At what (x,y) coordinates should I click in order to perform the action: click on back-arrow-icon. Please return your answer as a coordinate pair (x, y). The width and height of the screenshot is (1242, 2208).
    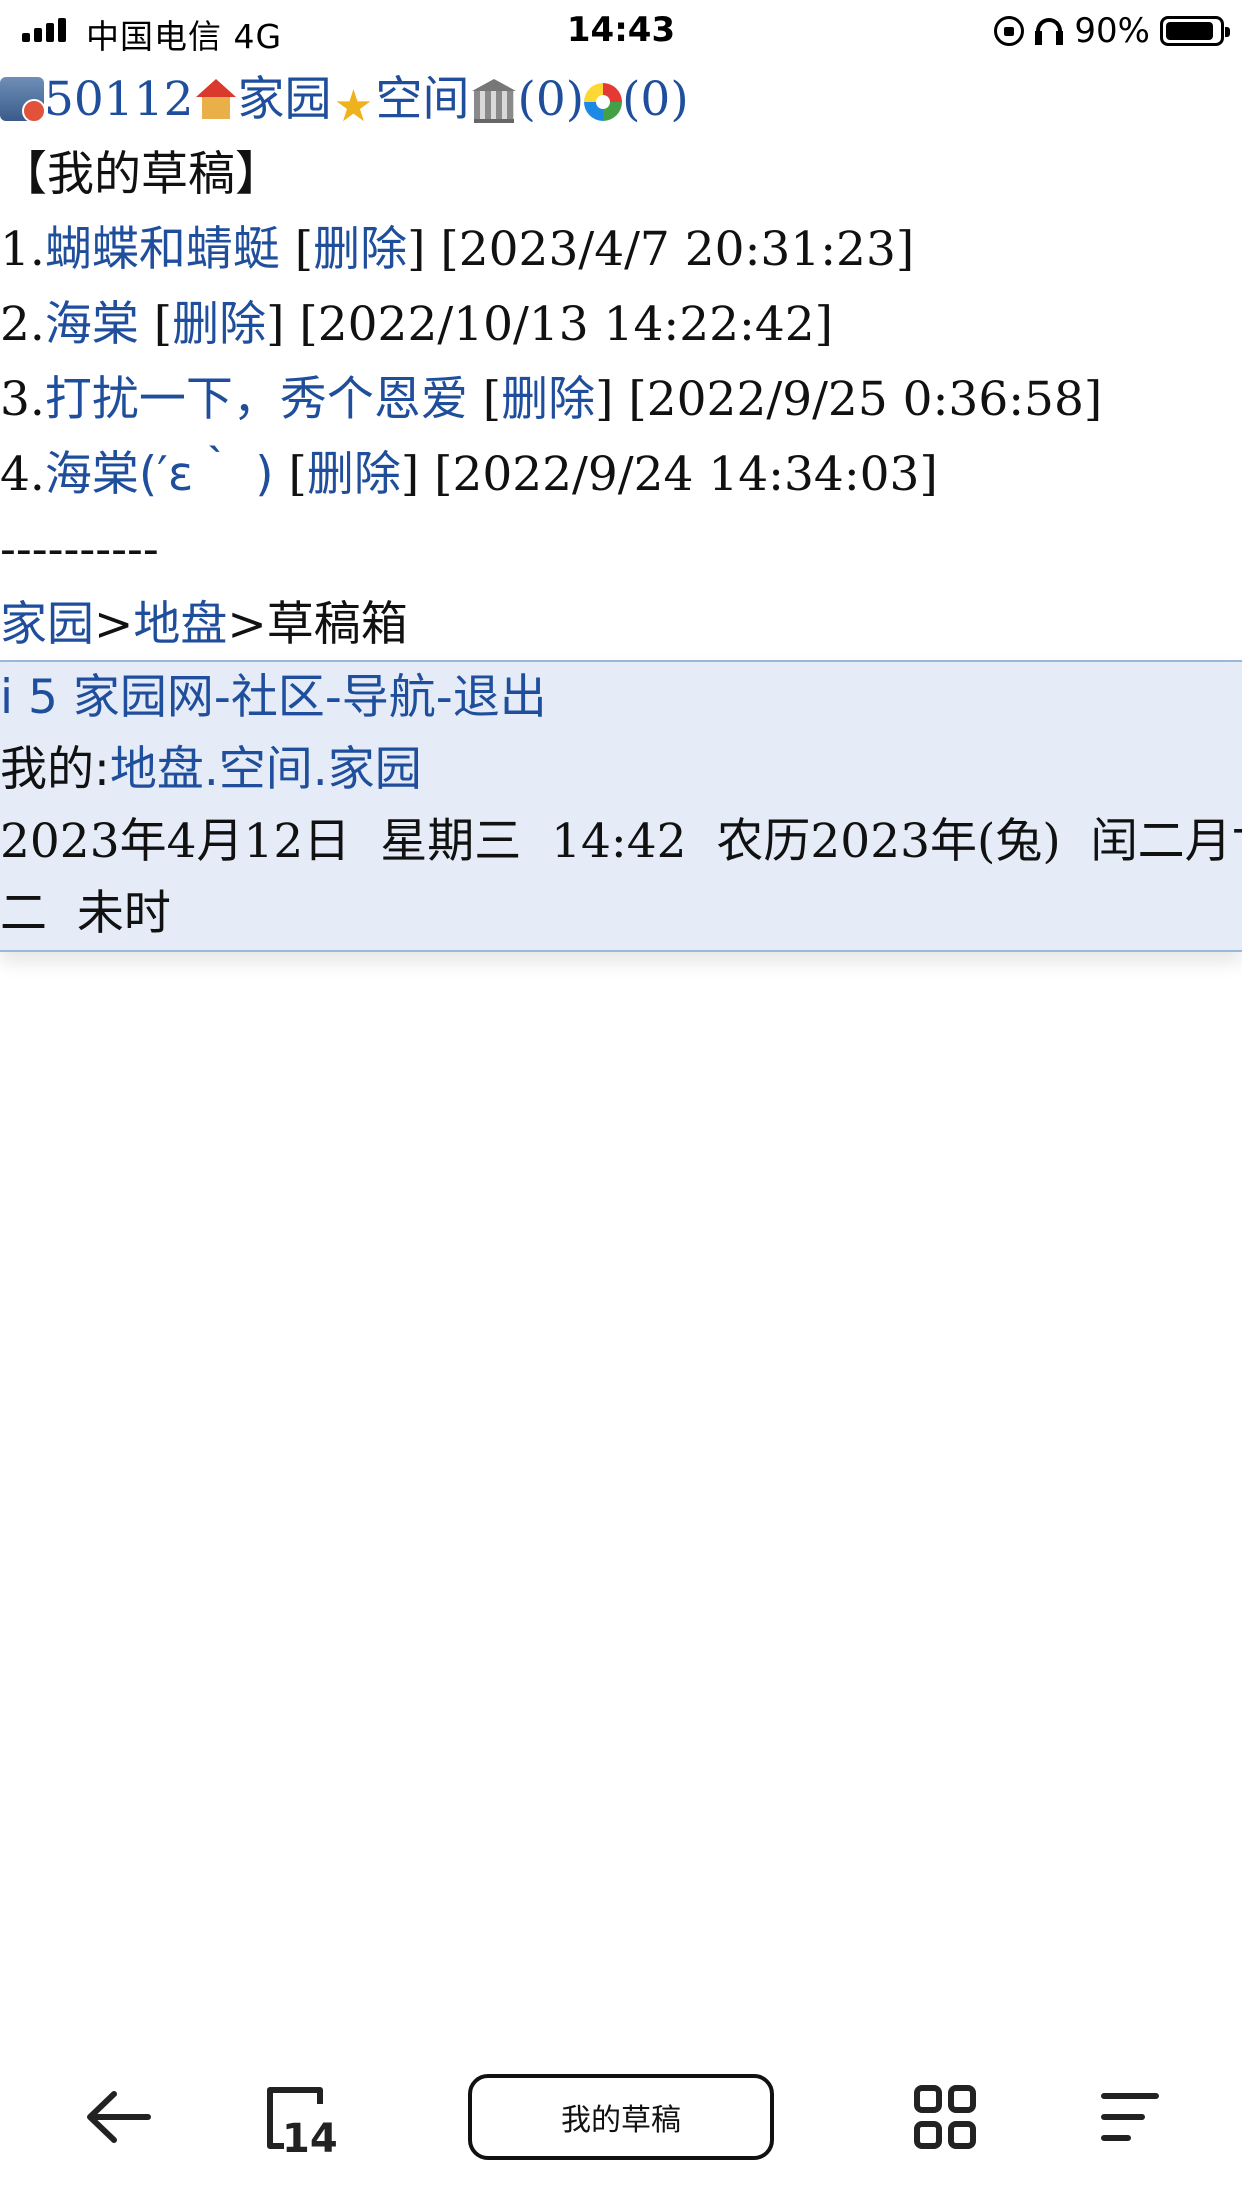
    Looking at the image, I should click on (118, 2117).